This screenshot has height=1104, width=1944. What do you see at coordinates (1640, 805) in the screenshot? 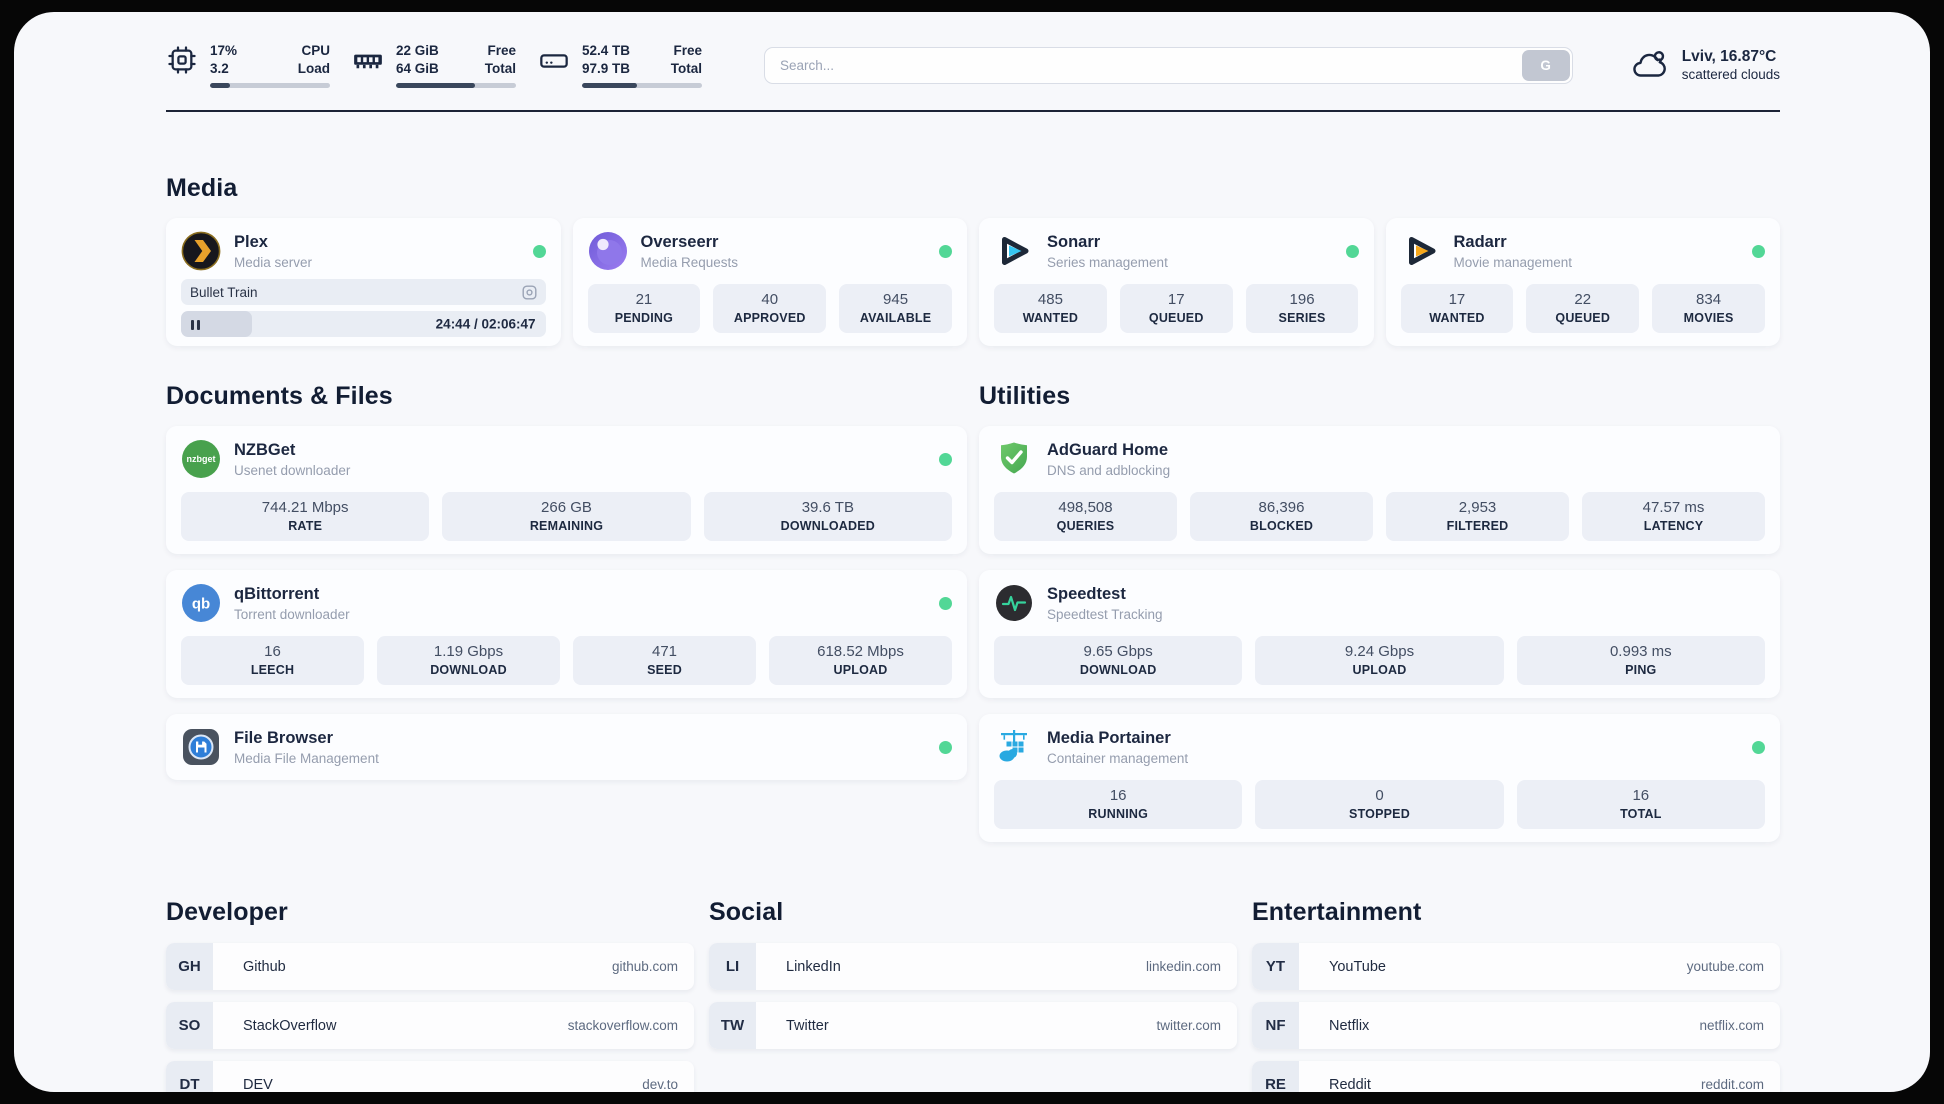
I see `stat-total: 16 TOTAL` at bounding box center [1640, 805].